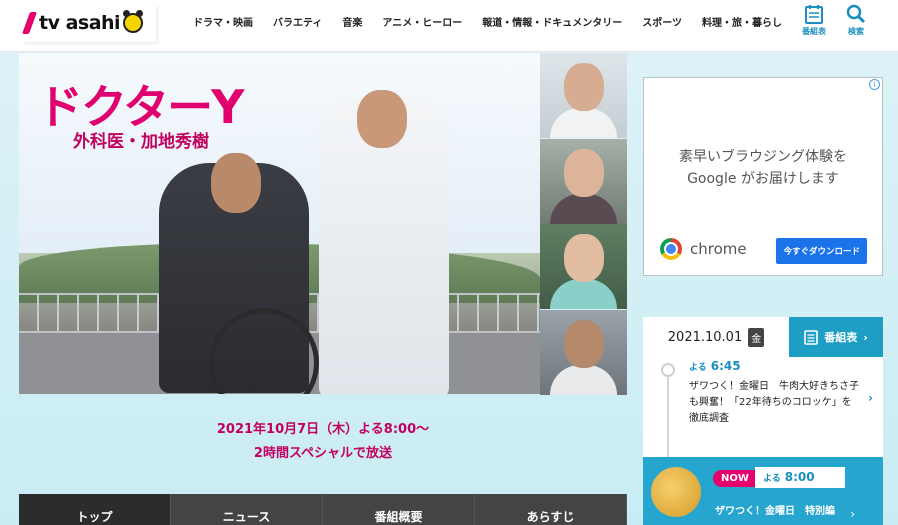 The image size is (898, 525). I want to click on ad-line-2: Google がお届けします, so click(763, 179).